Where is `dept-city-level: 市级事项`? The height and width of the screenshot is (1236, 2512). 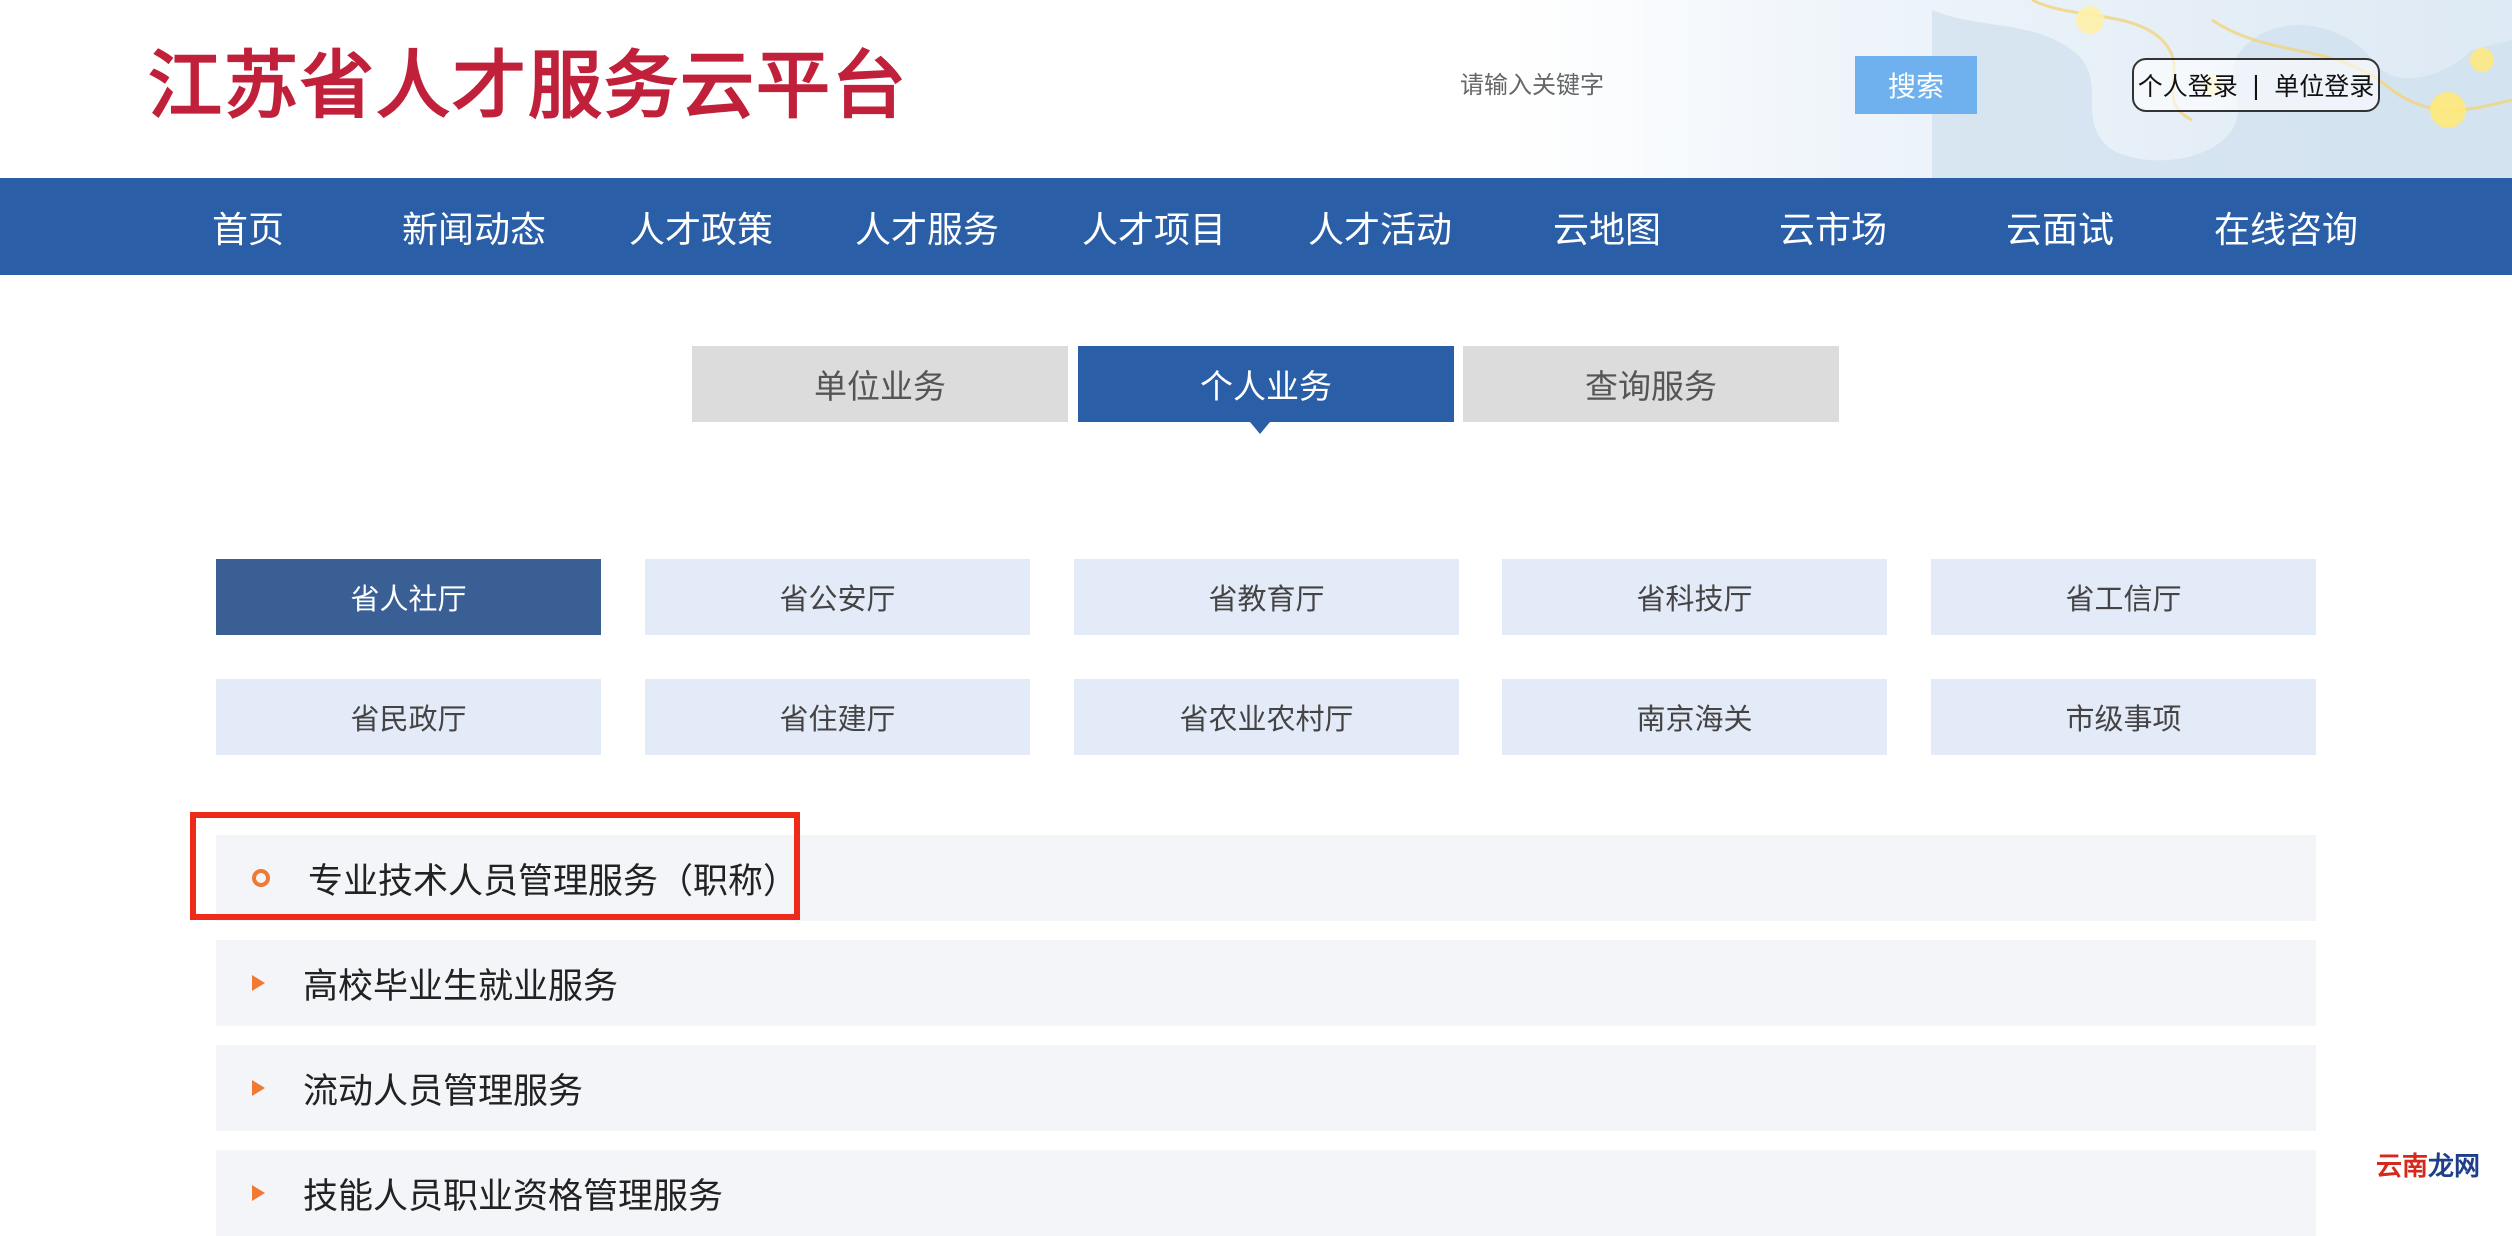 dept-city-level: 市级事项 is located at coordinates (2123, 717).